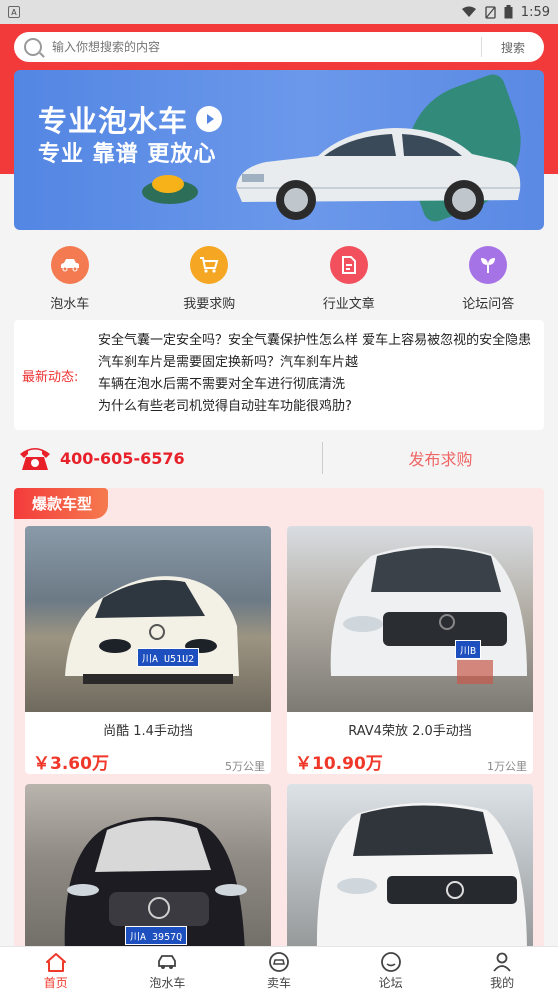 The width and height of the screenshot is (558, 992). Describe the element at coordinates (440, 458) in the screenshot. I see `publish-request-button: 发布求购` at that location.